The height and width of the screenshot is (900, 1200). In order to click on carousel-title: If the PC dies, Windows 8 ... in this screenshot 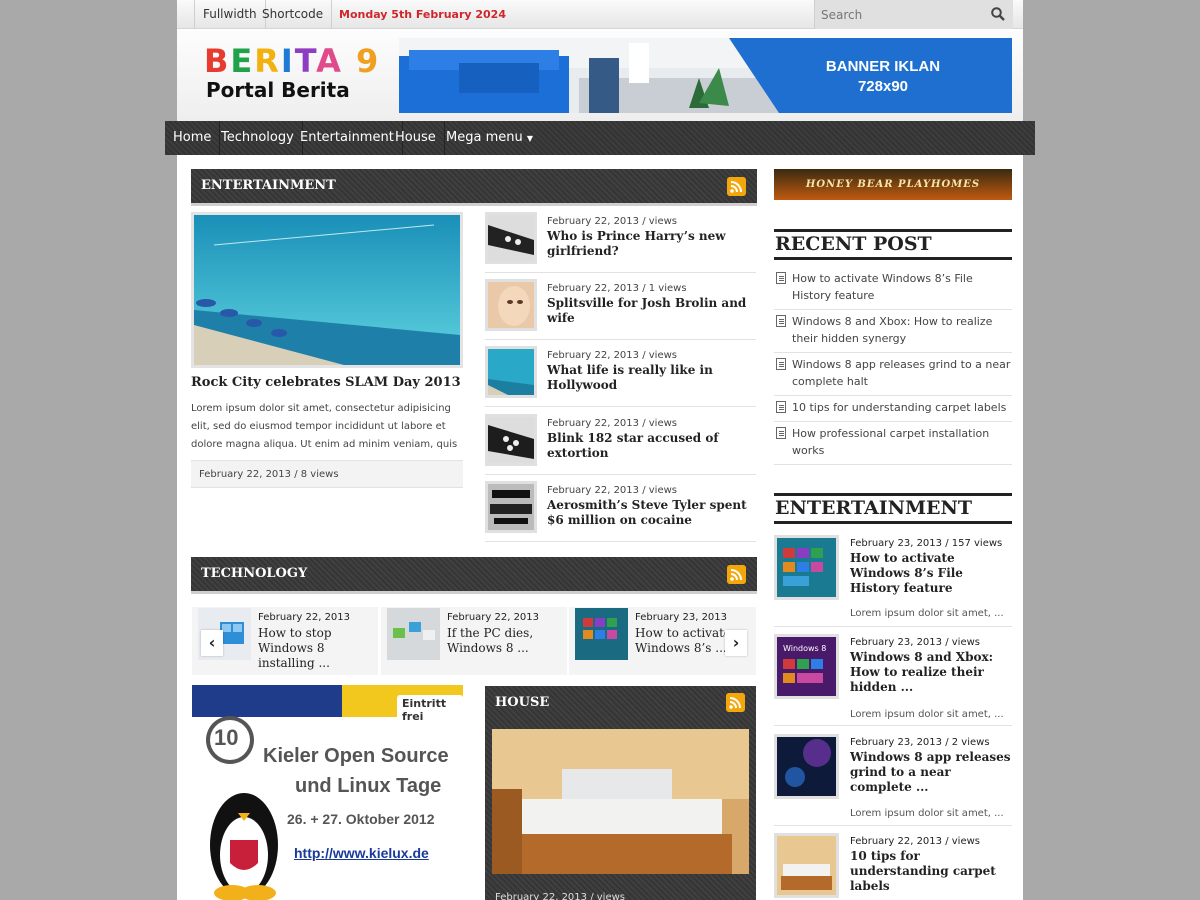, I will do `click(506, 641)`.